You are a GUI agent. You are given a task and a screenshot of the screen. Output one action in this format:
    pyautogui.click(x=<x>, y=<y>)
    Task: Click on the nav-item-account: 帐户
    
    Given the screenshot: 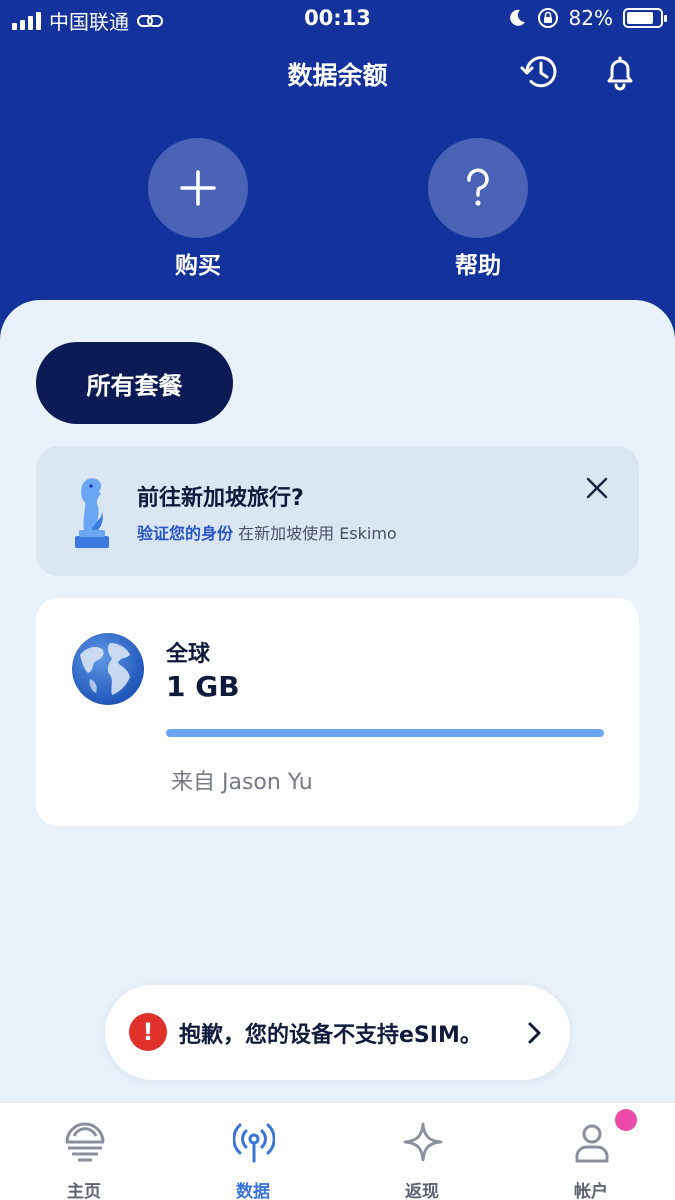 What is the action you would take?
    pyautogui.click(x=591, y=1151)
    